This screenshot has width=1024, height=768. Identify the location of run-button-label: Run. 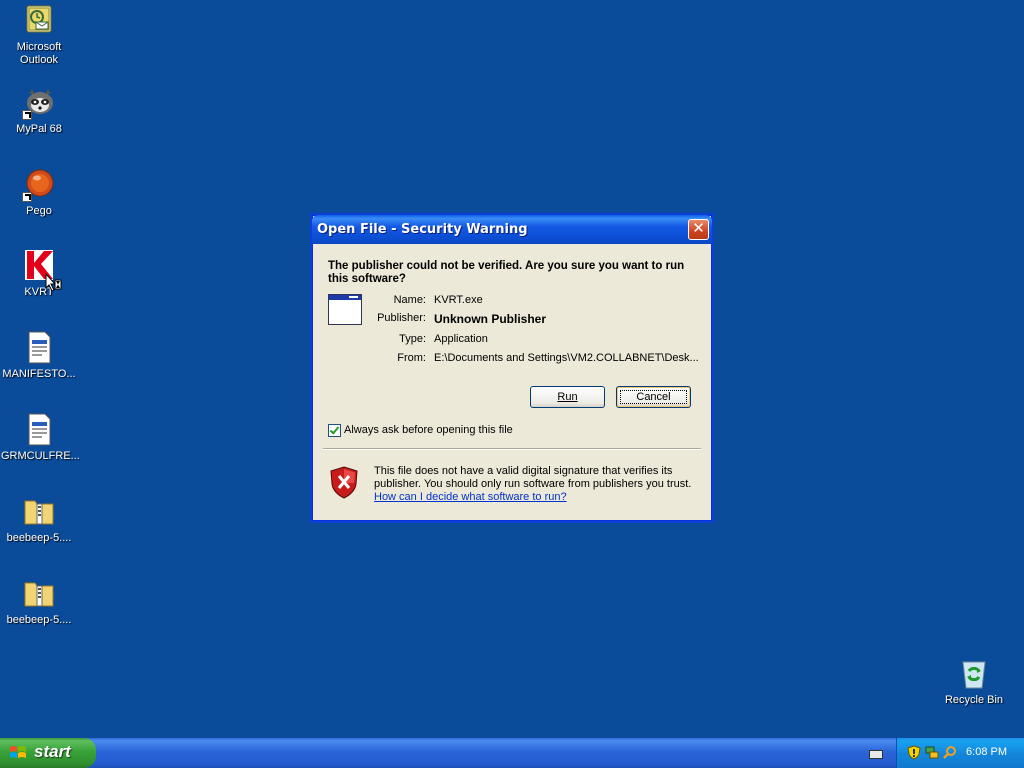
(567, 397).